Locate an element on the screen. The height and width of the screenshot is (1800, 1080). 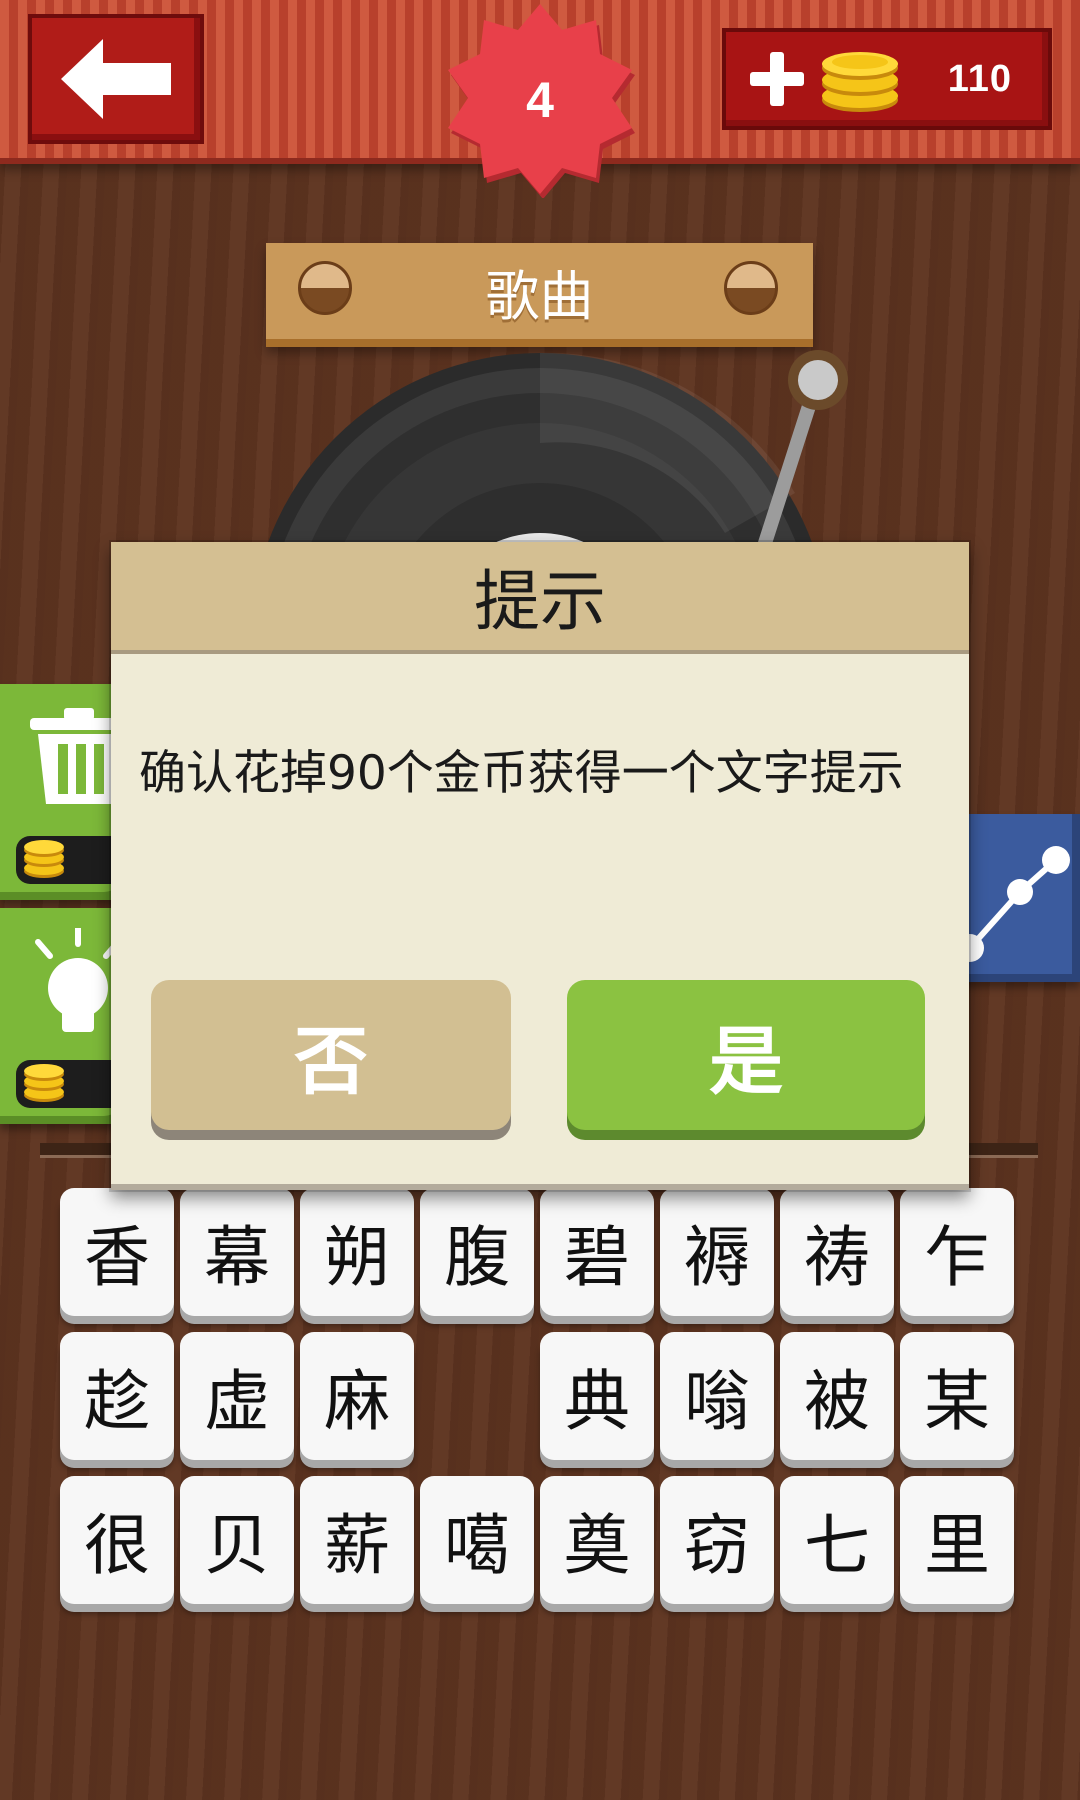
coin-balance: 110 is located at coordinates (887, 79).